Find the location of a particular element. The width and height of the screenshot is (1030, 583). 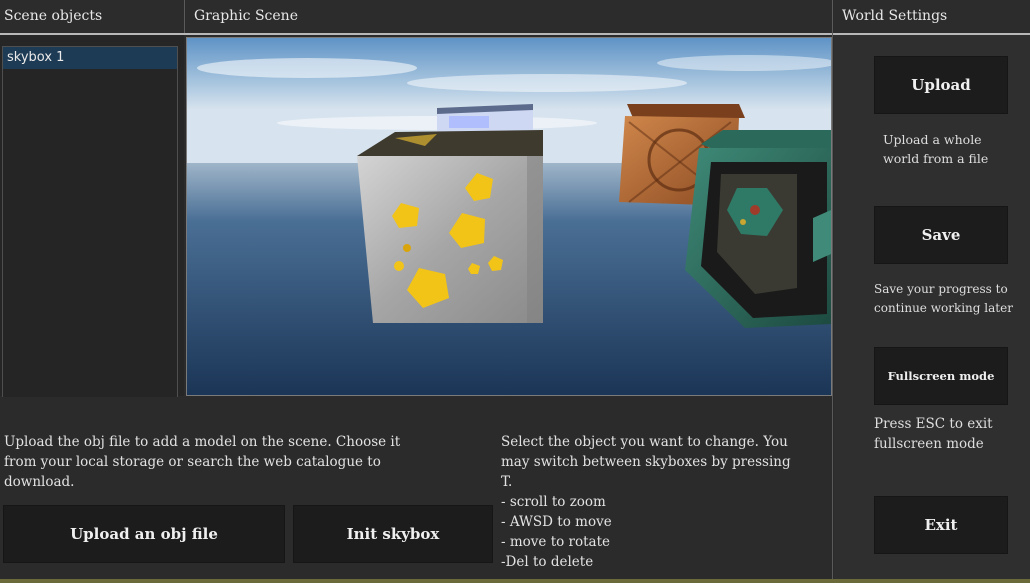

fullscreen-description: Press ESC to exit fullscreen mode is located at coordinates (933, 434).